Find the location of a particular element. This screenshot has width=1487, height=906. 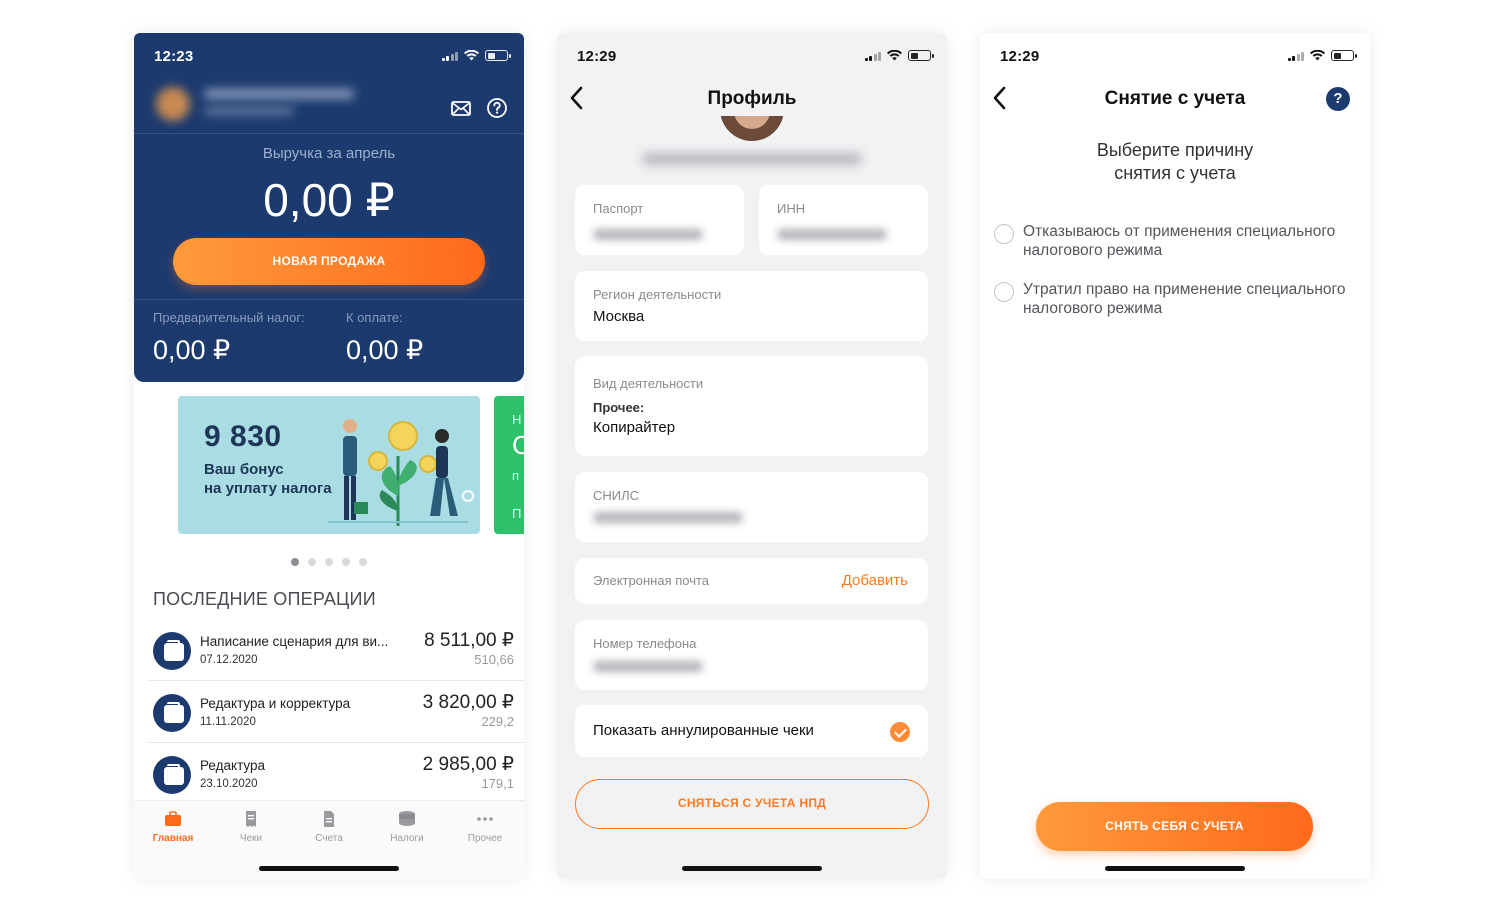

prelim-tax-amount: 0,00 ₽ is located at coordinates (192, 350).